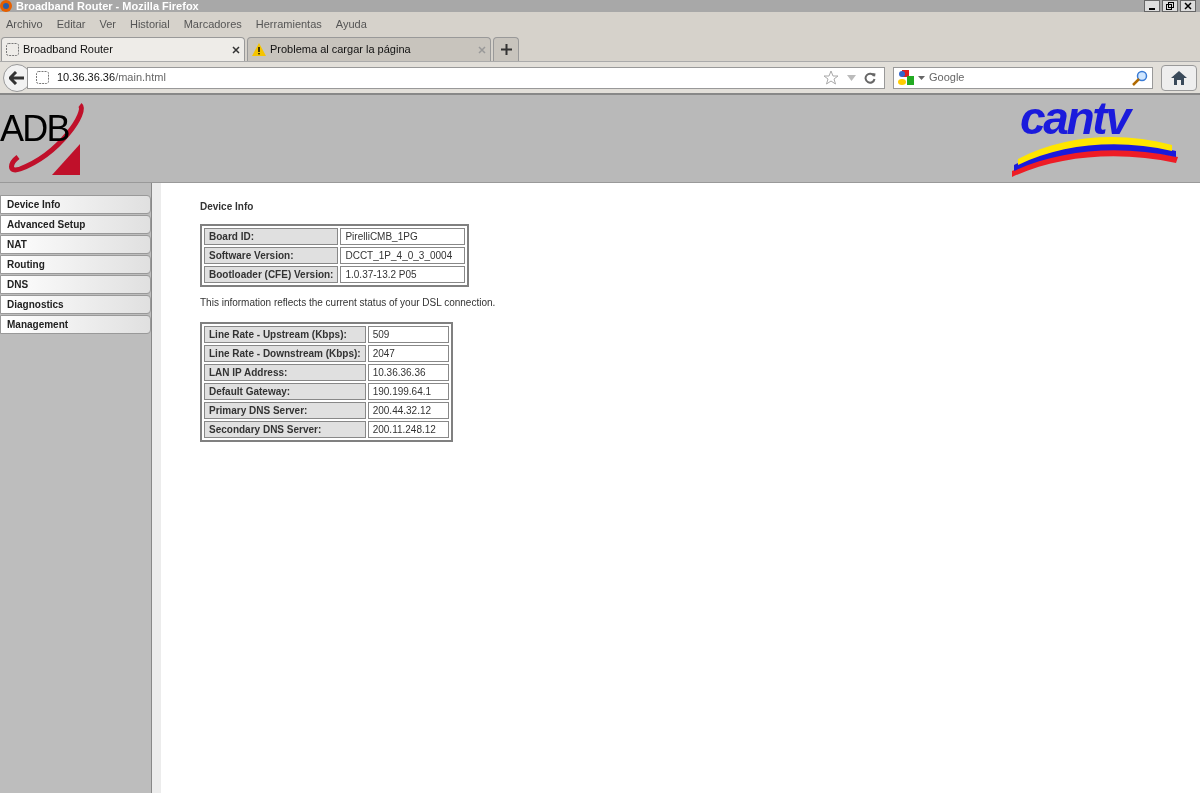 The image size is (1200, 793). I want to click on menu-item: Ayuda, so click(351, 24).